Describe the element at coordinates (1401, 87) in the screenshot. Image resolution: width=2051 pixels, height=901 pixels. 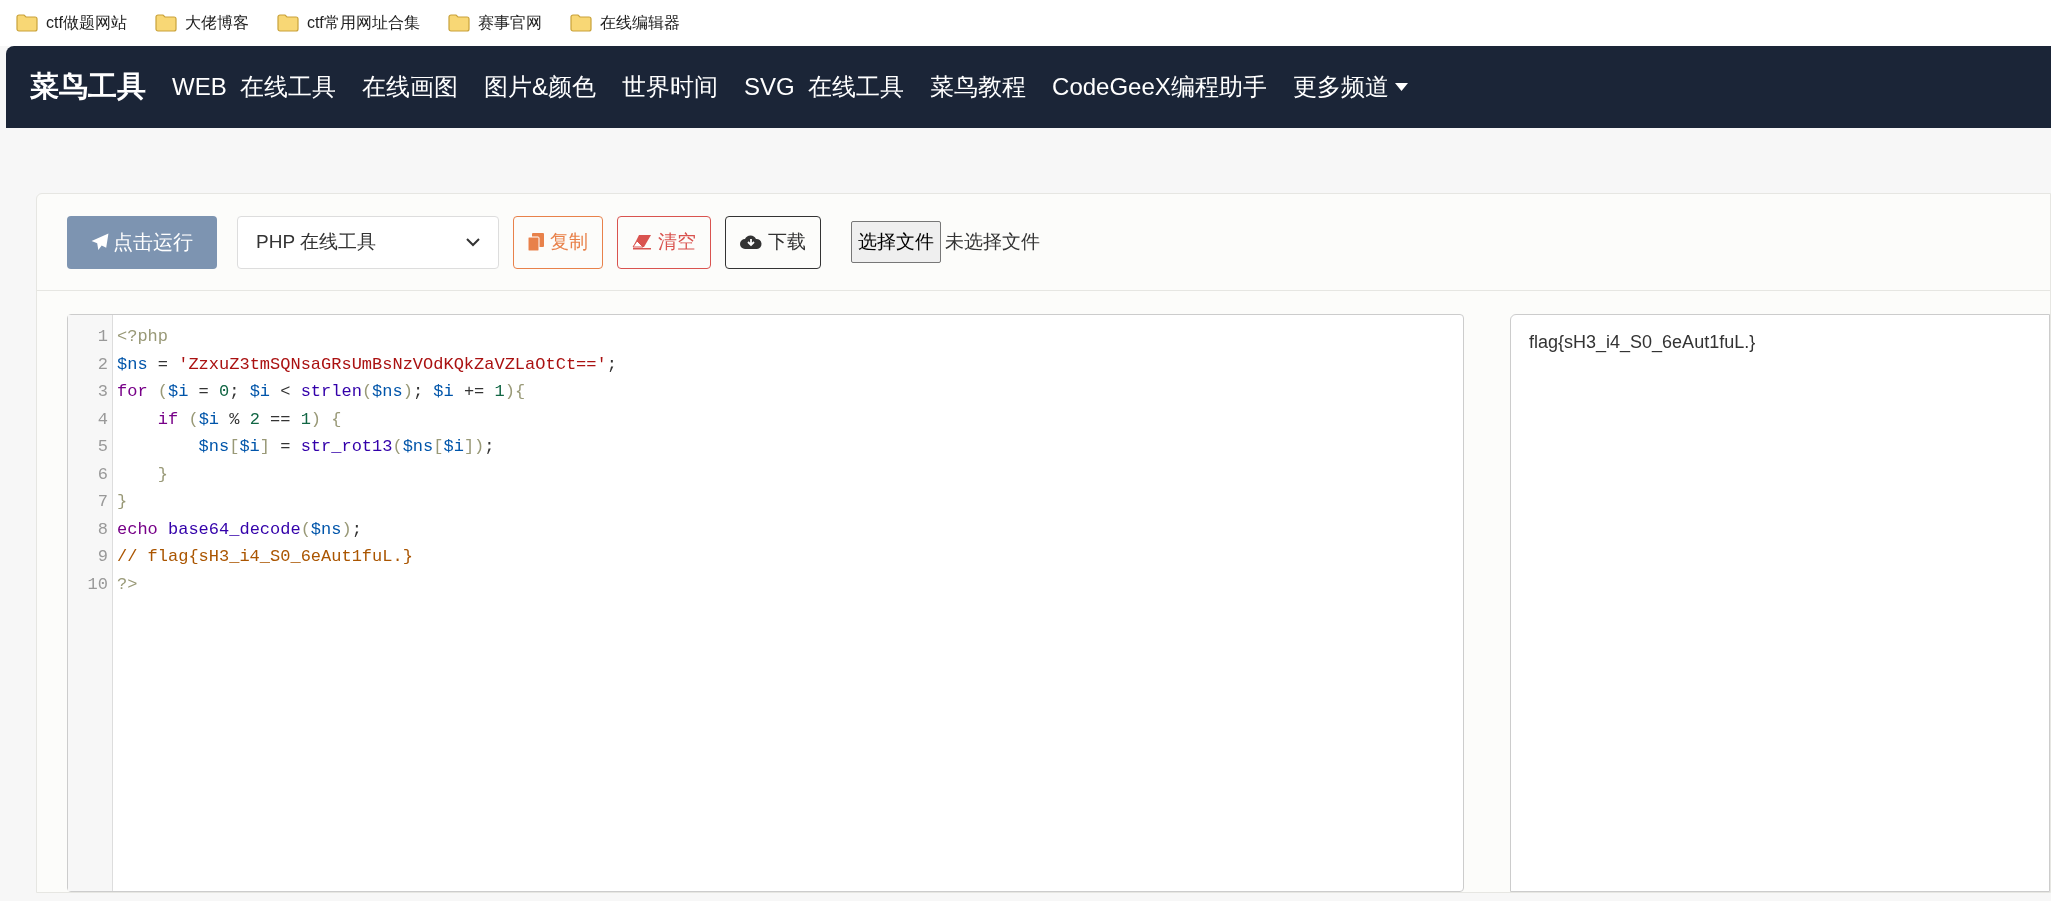
I see `caret-icon` at that location.